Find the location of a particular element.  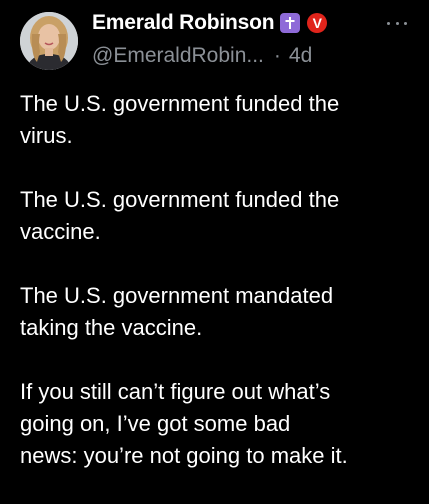

v-icon: V is located at coordinates (317, 23).